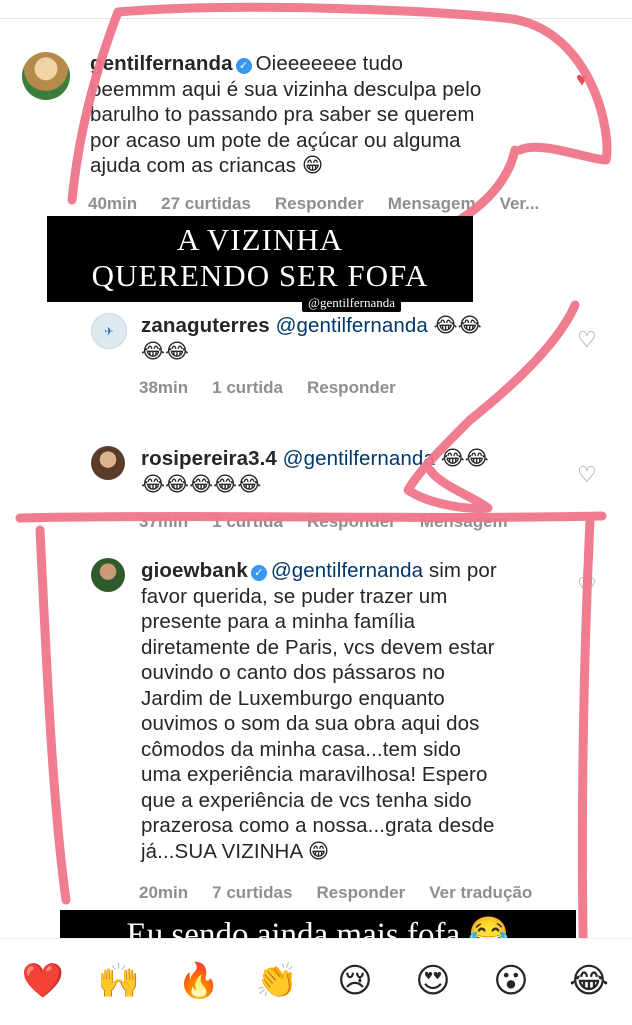  What do you see at coordinates (277, 981) in the screenshot?
I see `clap-emoji-icon: 👏` at bounding box center [277, 981].